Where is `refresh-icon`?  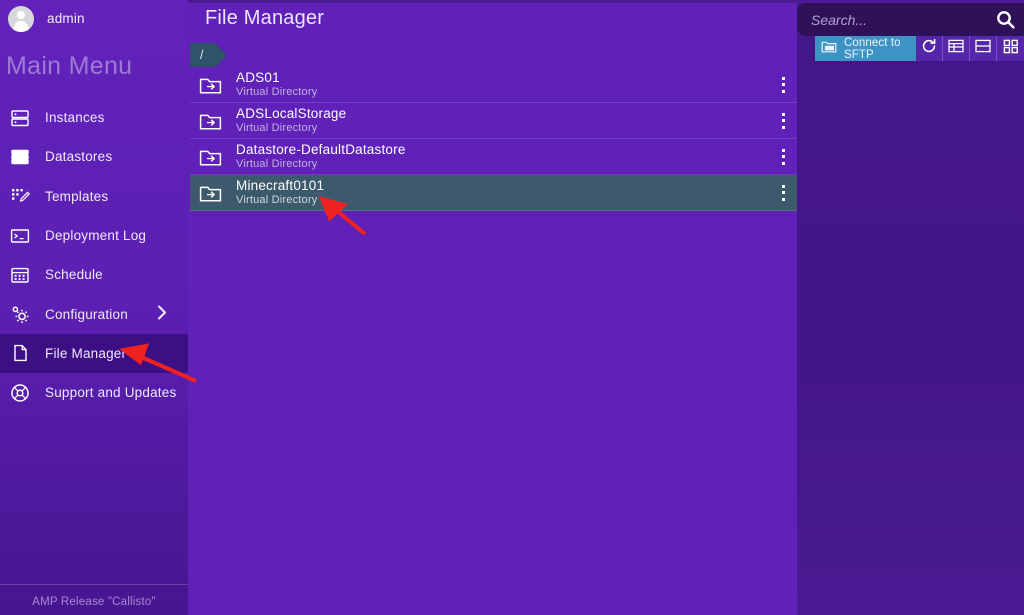
refresh-icon is located at coordinates (929, 48).